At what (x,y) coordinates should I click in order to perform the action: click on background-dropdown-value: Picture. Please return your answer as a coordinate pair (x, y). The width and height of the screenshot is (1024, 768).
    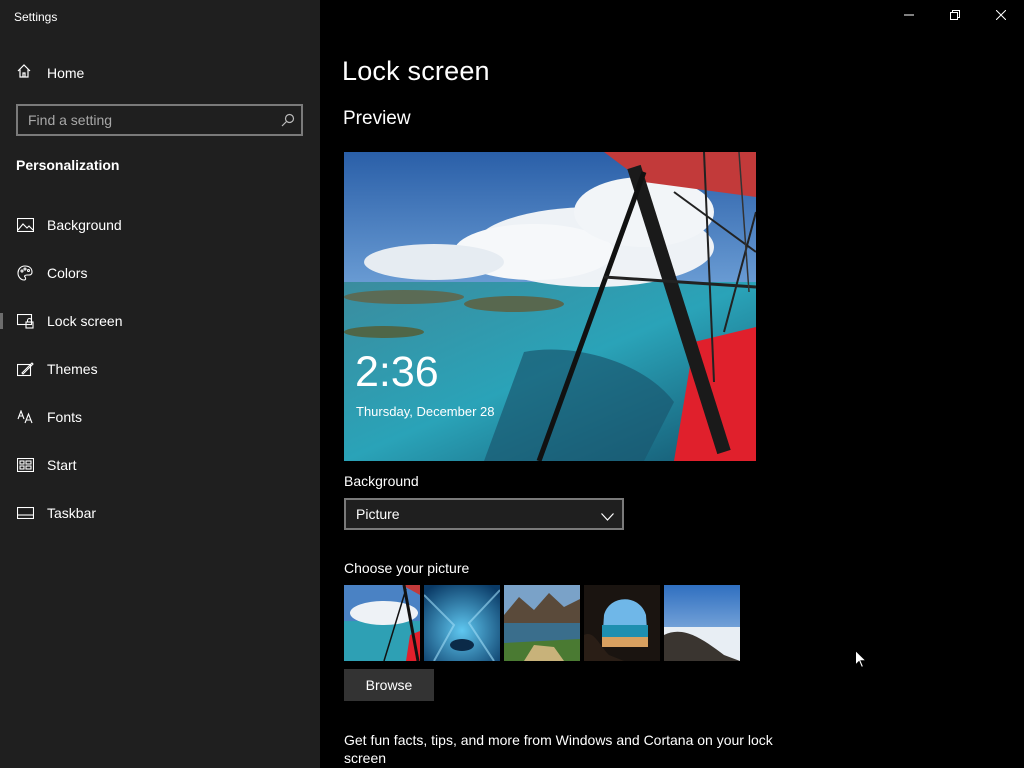
    Looking at the image, I should click on (378, 514).